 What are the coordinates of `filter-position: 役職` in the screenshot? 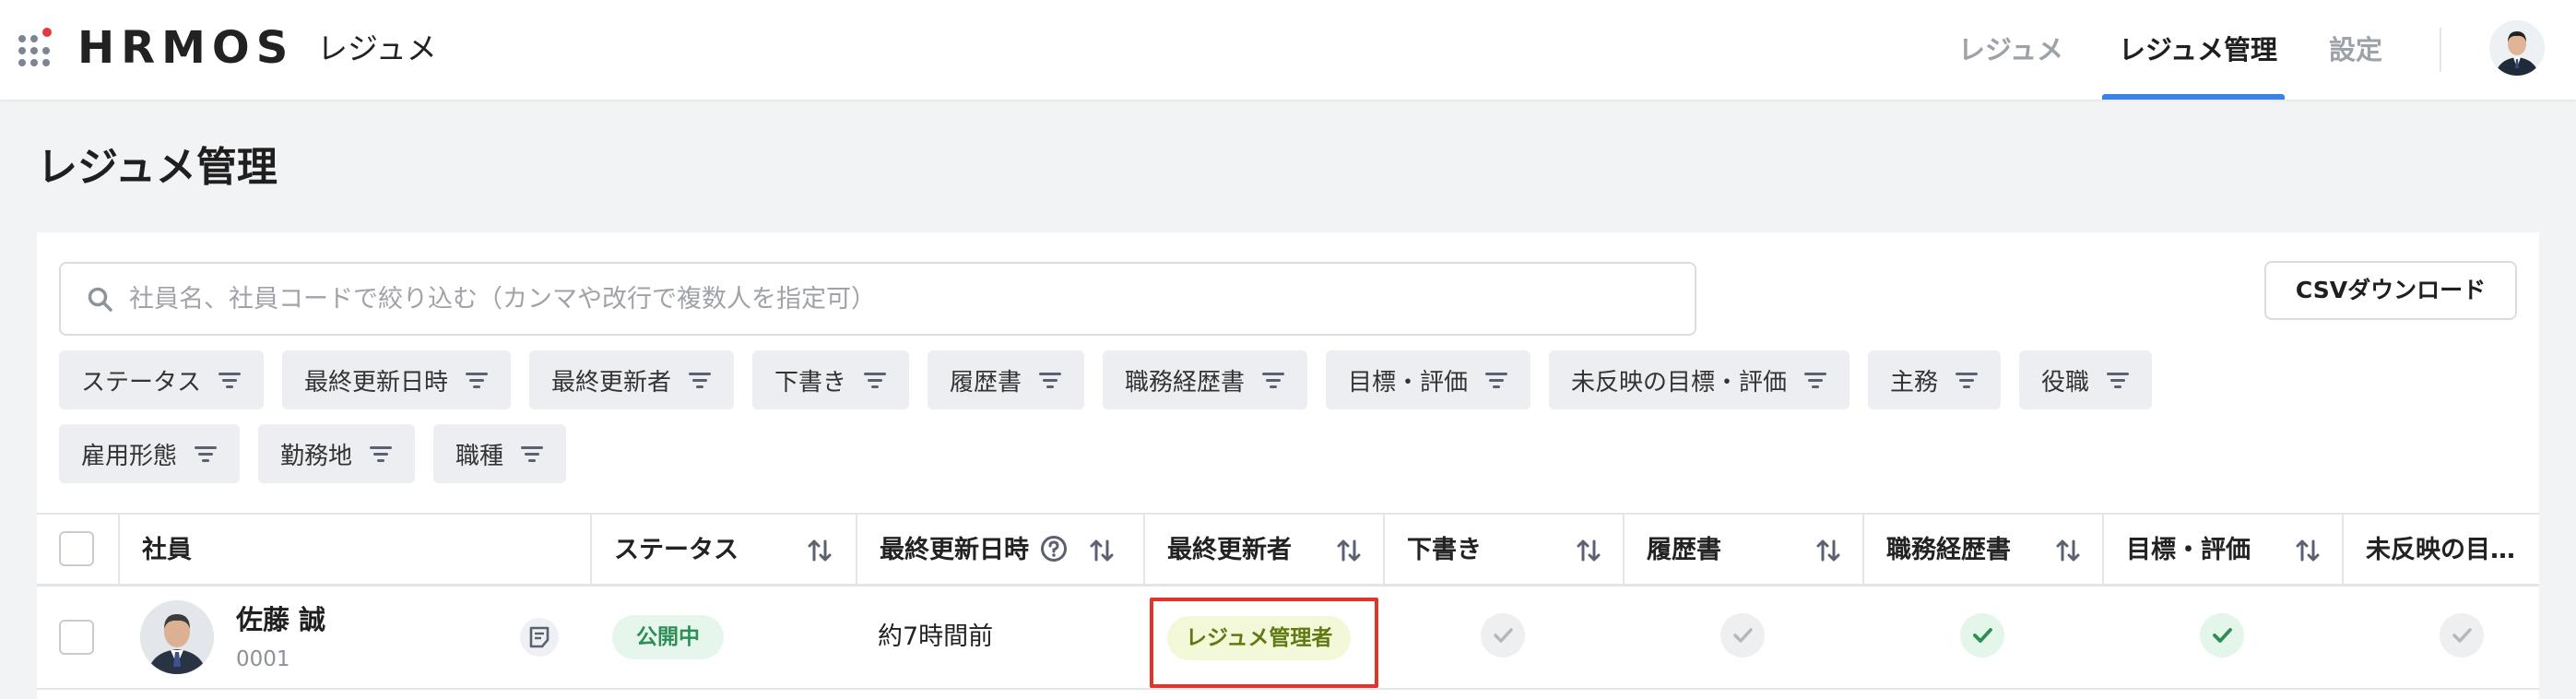 It's located at (2086, 379).